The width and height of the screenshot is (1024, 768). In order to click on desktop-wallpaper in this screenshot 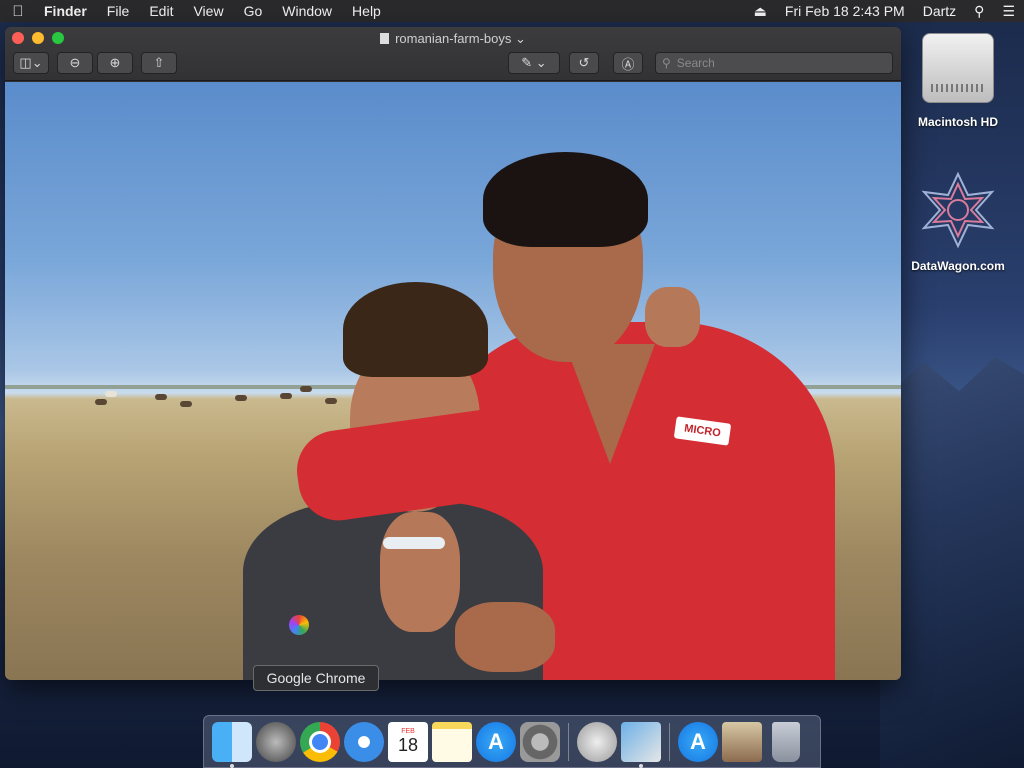, I will do `click(952, 562)`.